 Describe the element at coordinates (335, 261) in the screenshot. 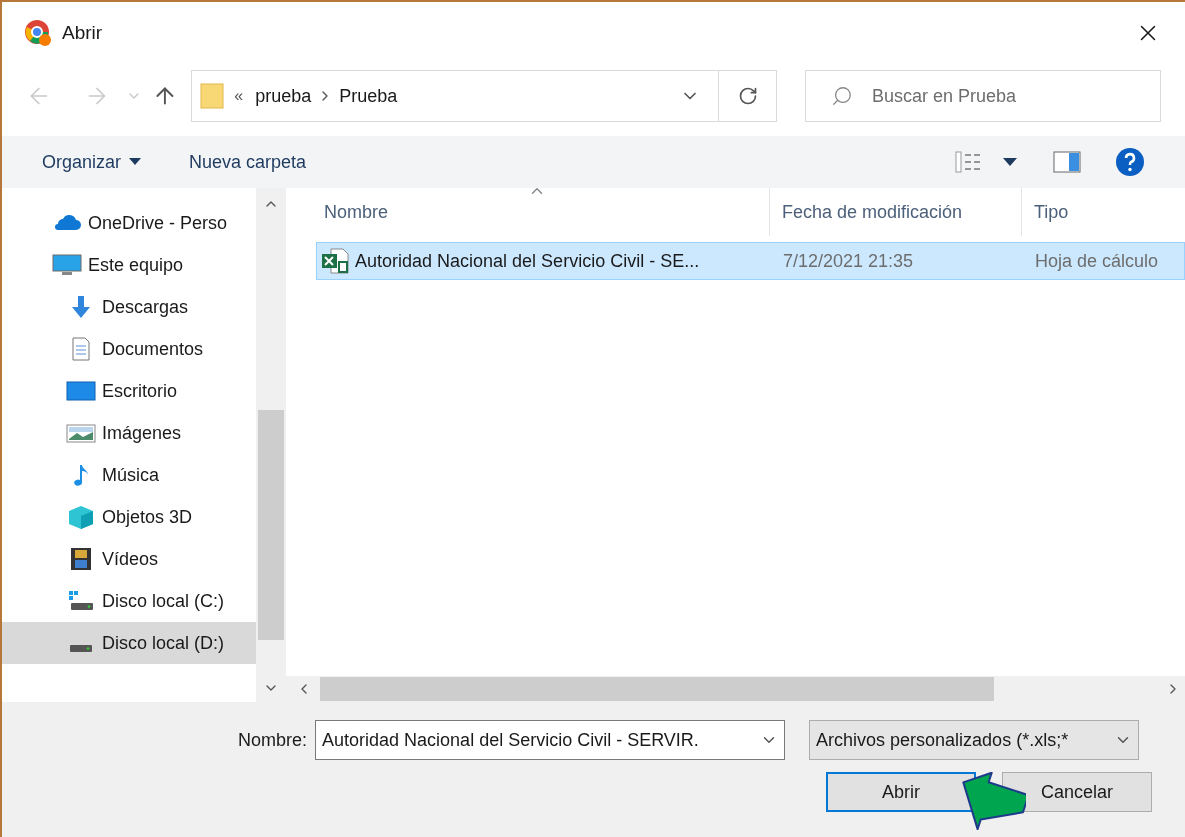

I see `spreadsheet-icon` at that location.